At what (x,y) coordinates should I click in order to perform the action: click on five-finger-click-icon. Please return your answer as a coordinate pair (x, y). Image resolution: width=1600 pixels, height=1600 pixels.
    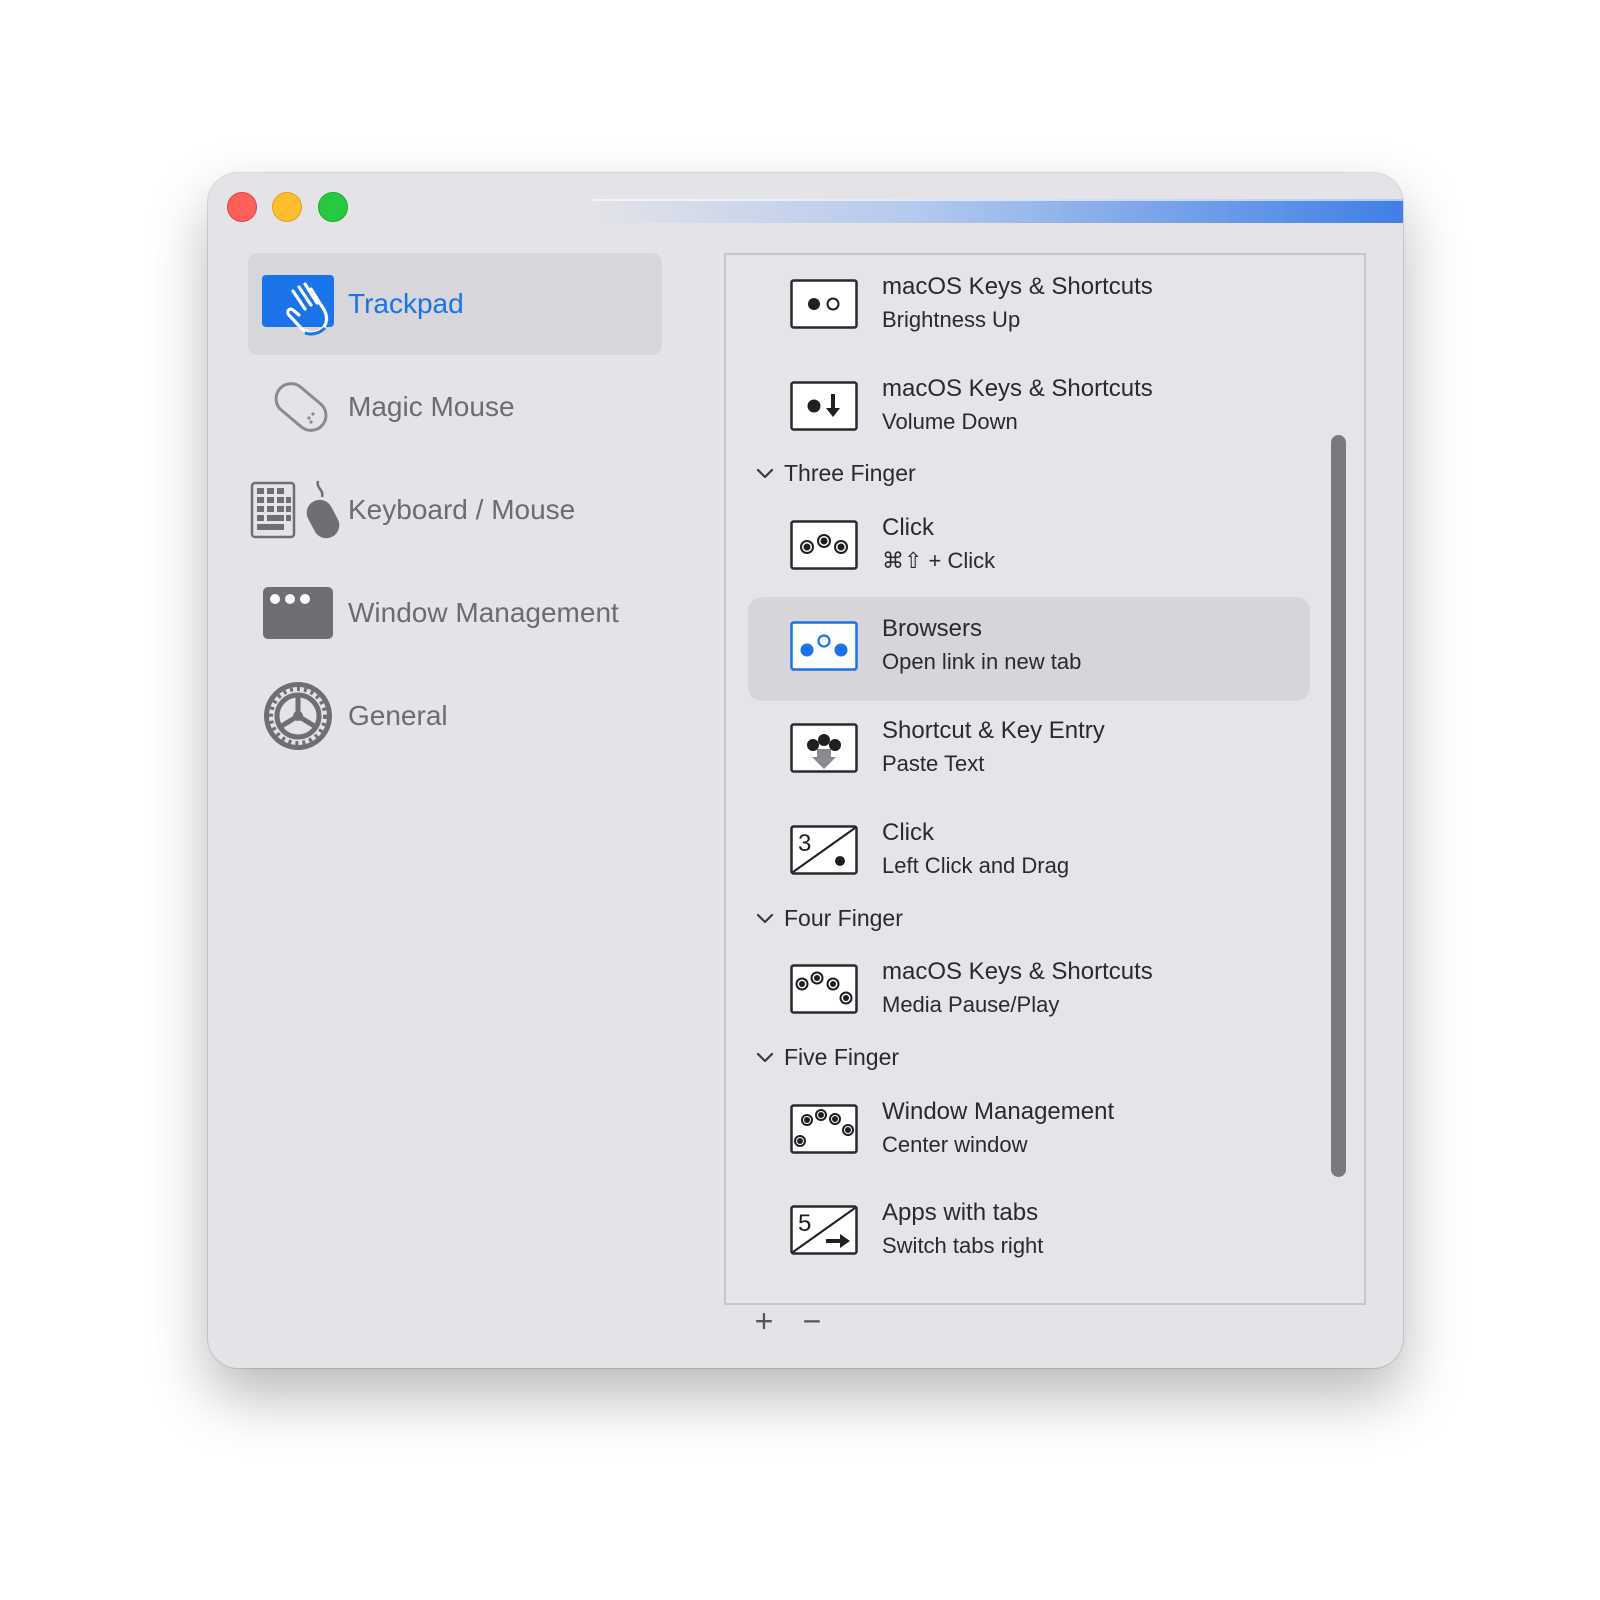
    Looking at the image, I should click on (824, 1129).